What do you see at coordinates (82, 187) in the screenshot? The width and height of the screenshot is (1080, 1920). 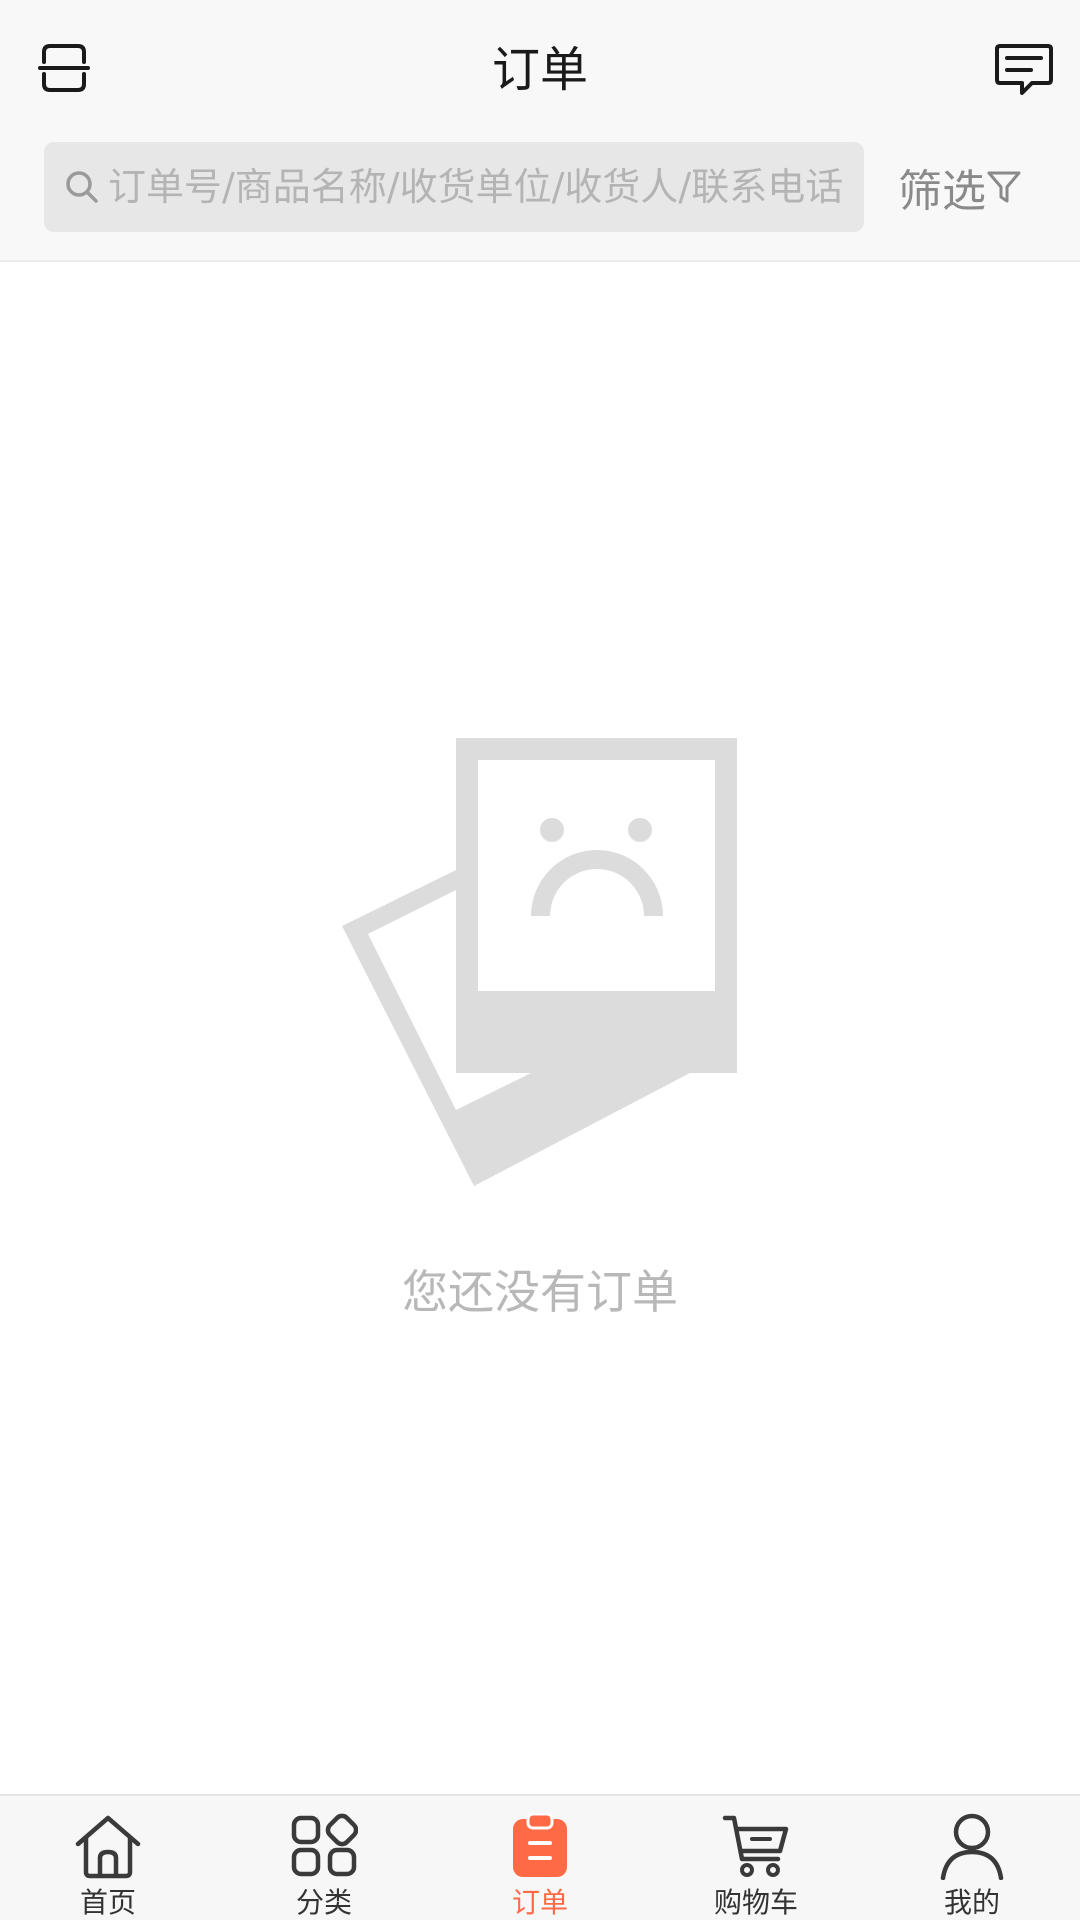 I see `search-icon` at bounding box center [82, 187].